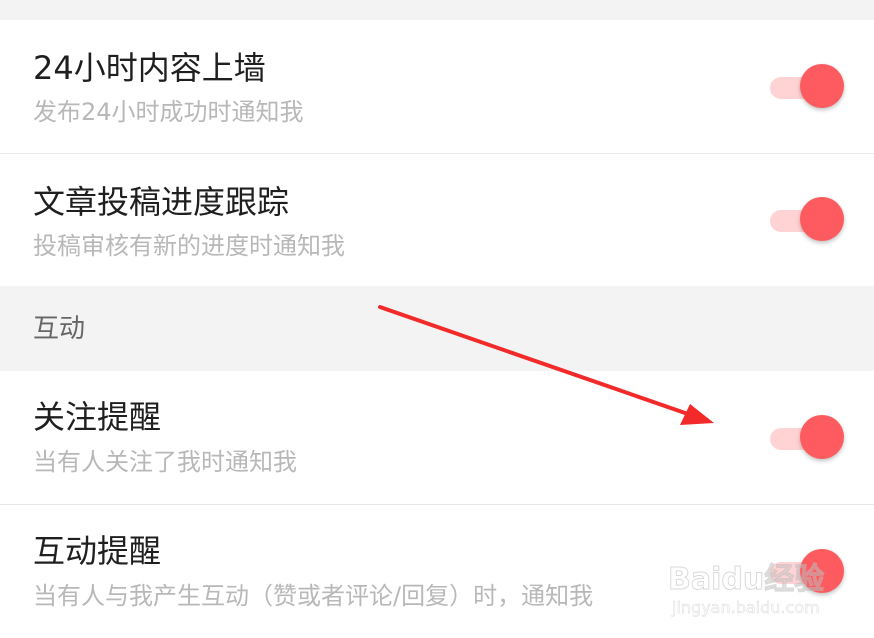 This screenshot has width=874, height=638. I want to click on section-header-interaction: 互动, so click(437, 328).